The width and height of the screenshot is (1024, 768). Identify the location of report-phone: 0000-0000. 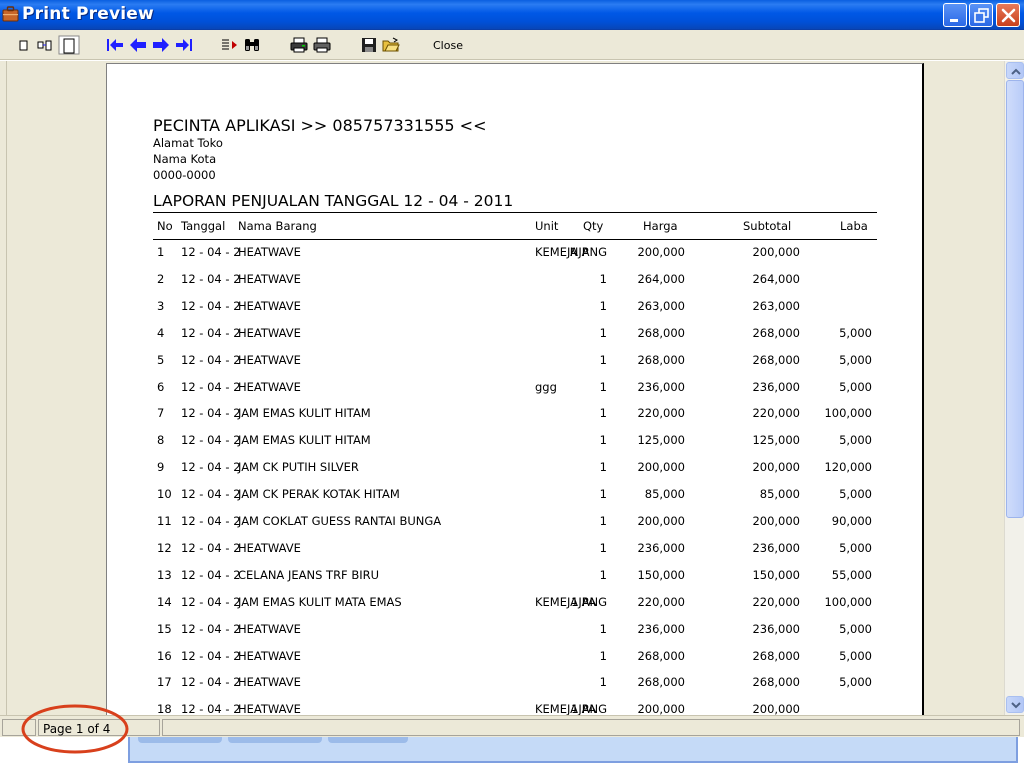
(184, 175).